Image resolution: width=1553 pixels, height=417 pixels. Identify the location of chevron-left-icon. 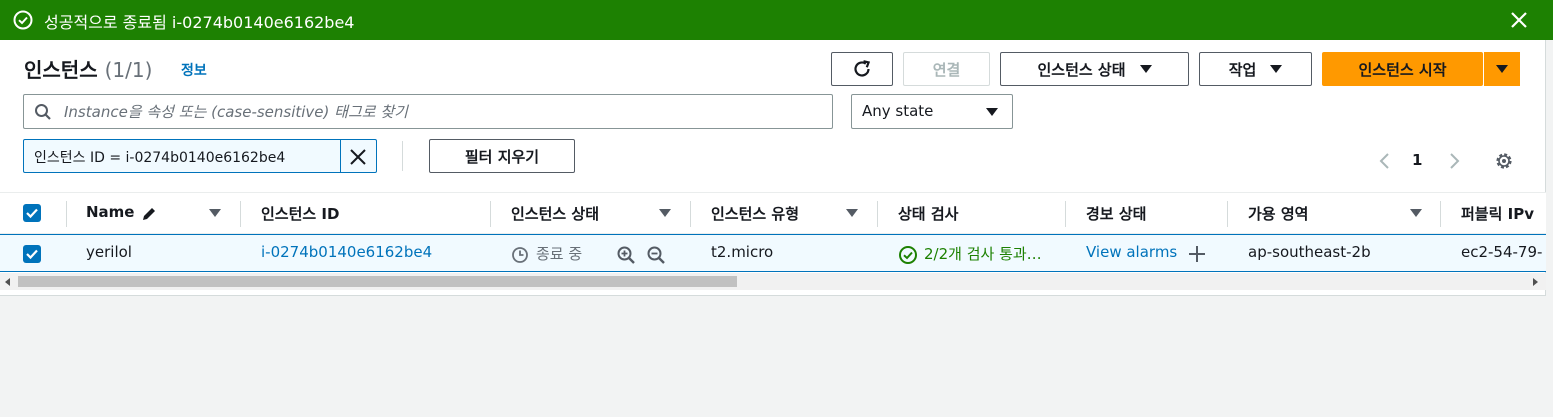
(1385, 161).